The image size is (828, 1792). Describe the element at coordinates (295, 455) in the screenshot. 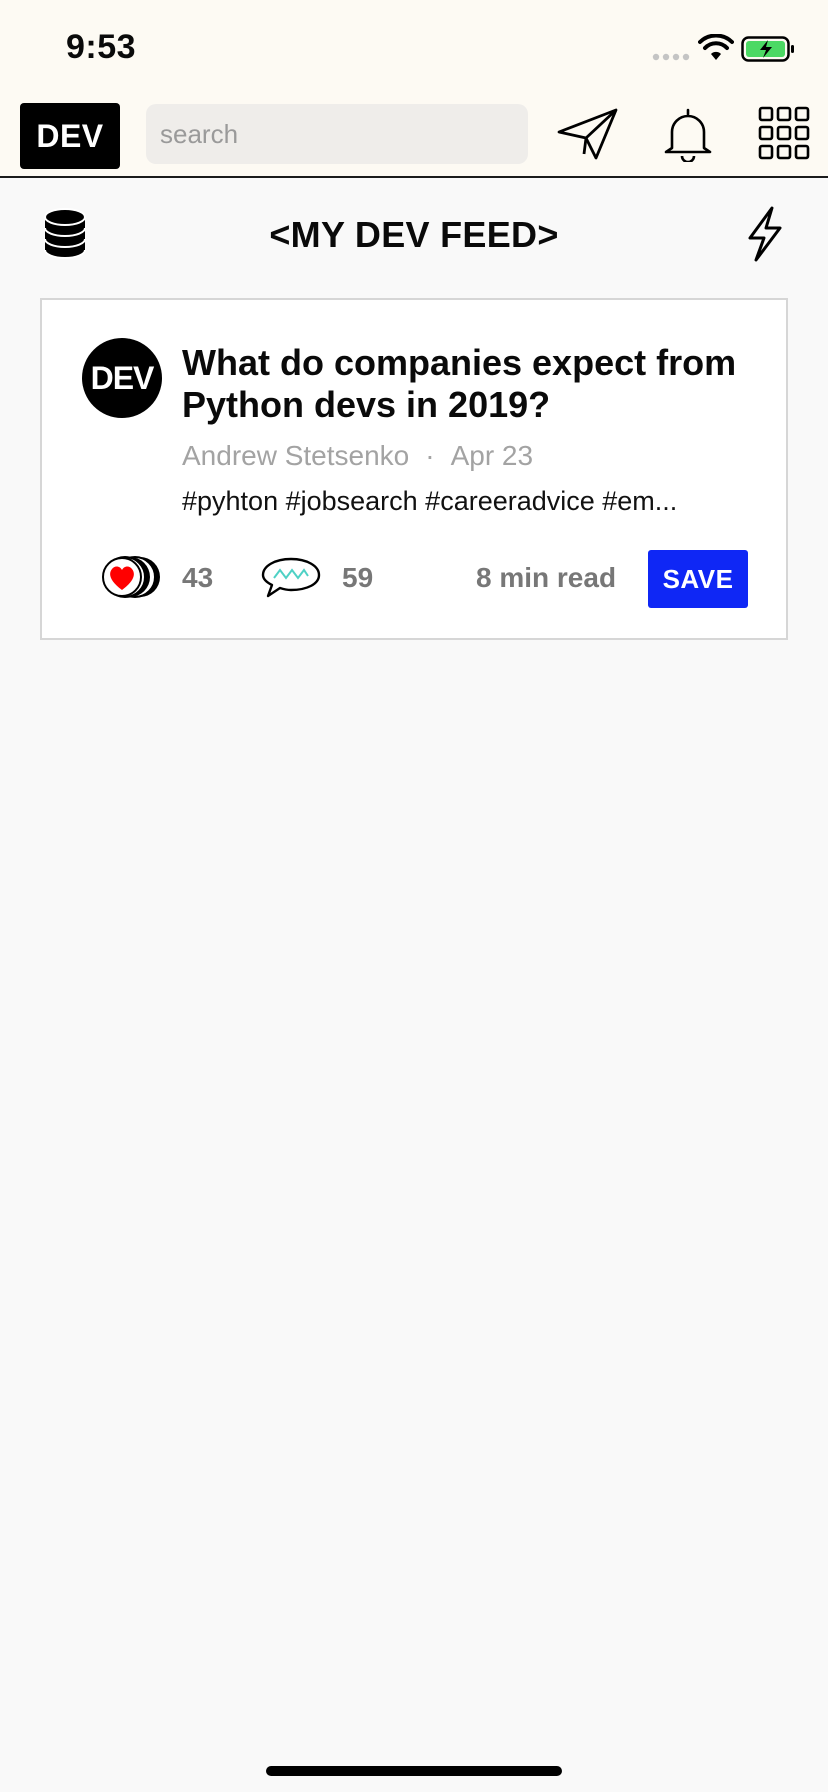

I see `author-name: Andrew Stetsenko` at that location.